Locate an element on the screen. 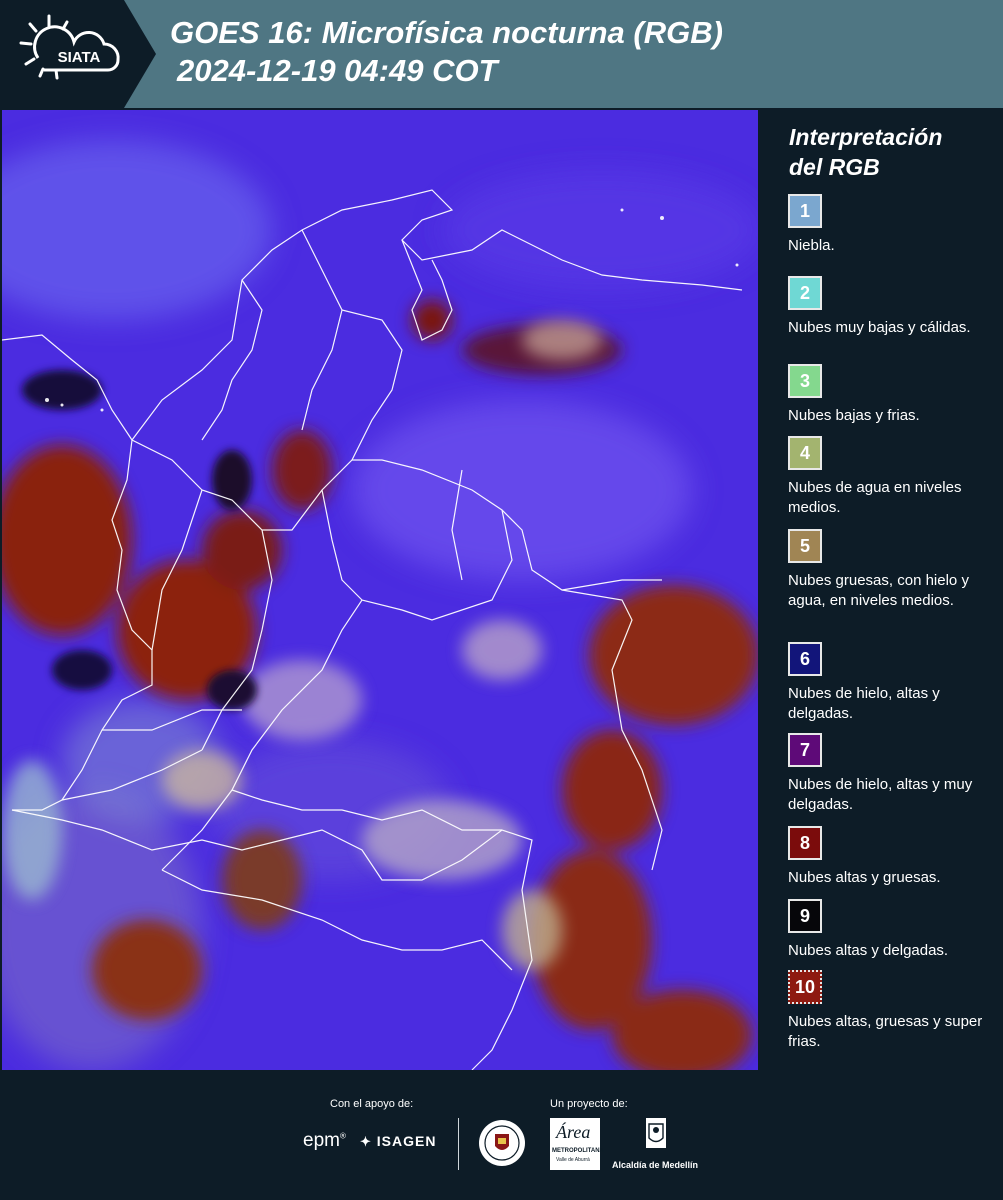  legend-item-4: 4 Nubes de agua en niveles medios. is located at coordinates (888, 477).